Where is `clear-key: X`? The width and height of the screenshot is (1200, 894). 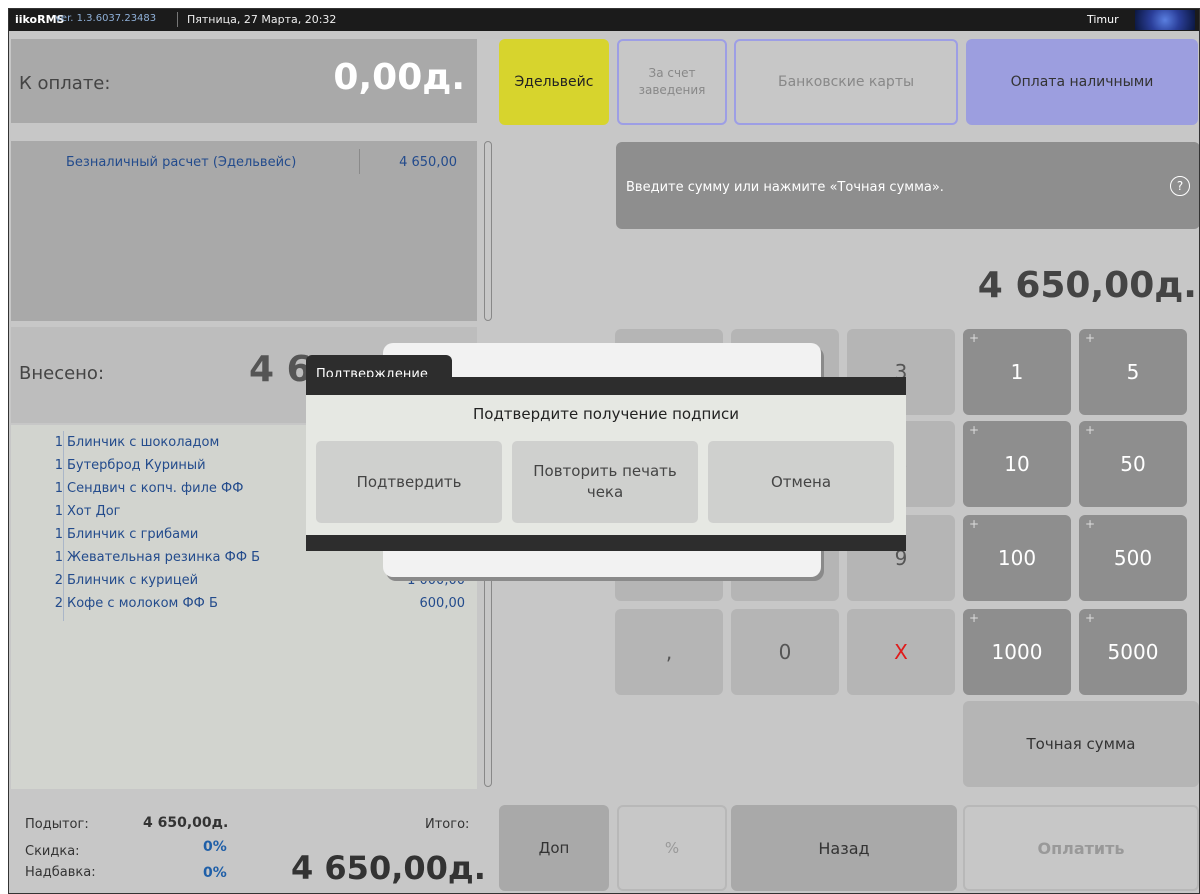 clear-key: X is located at coordinates (901, 652).